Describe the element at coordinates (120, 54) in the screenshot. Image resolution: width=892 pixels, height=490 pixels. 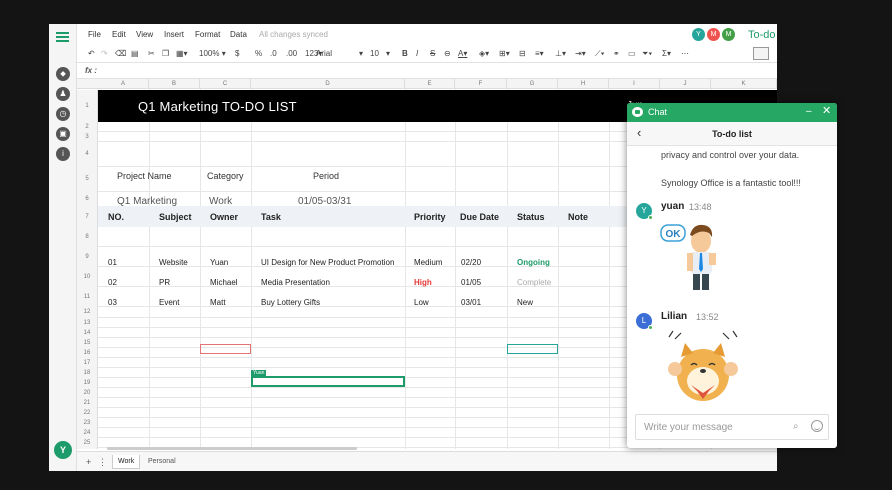
I see `clear-format-icon: ⌫` at that location.